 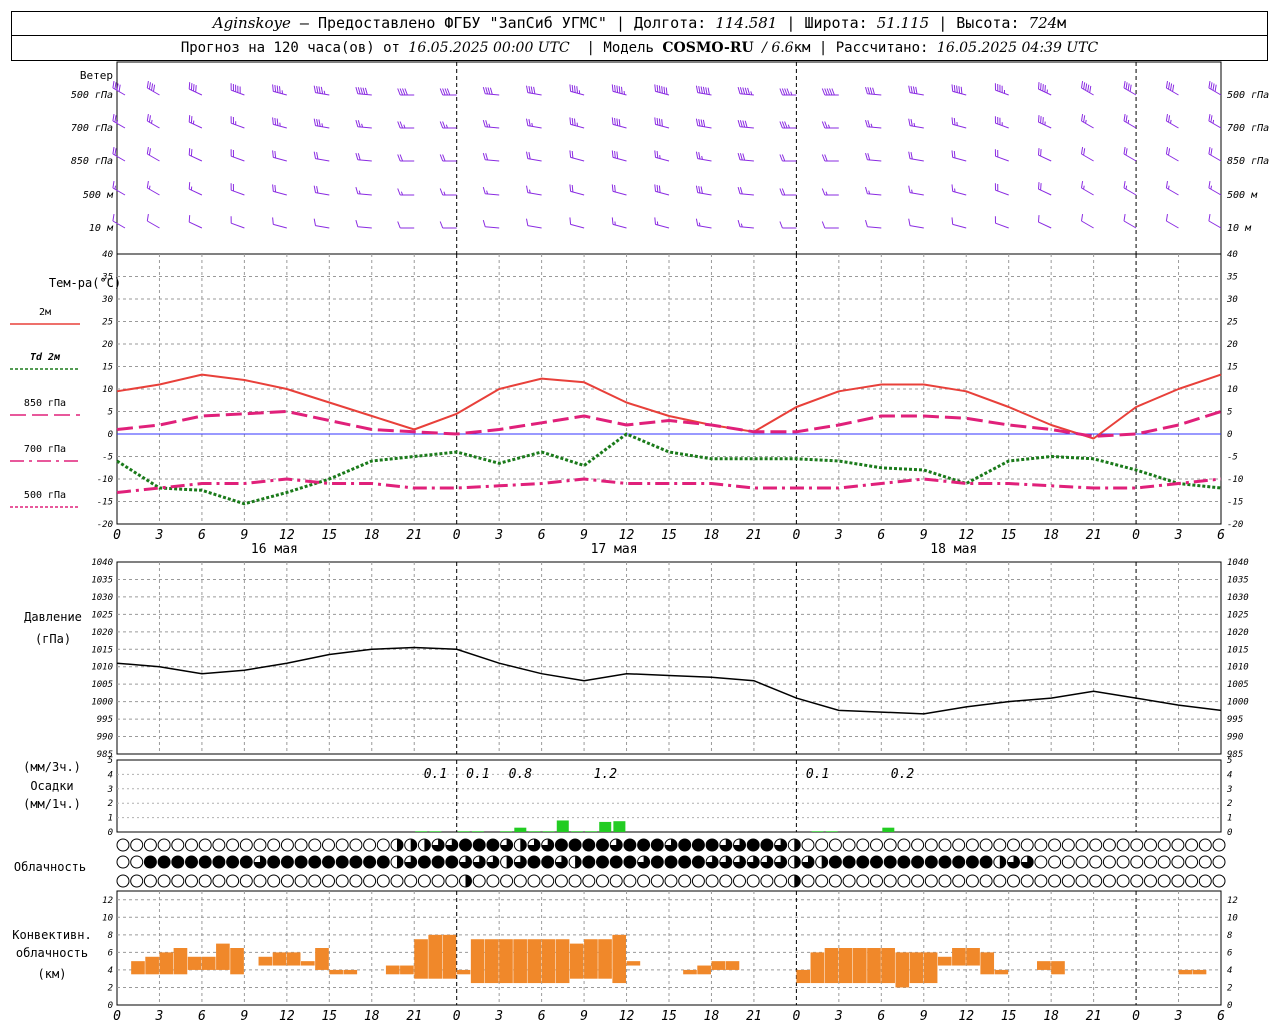 What do you see at coordinates (1051, 535) in the screenshot?
I see `temp-x-tick-22: 18` at bounding box center [1051, 535].